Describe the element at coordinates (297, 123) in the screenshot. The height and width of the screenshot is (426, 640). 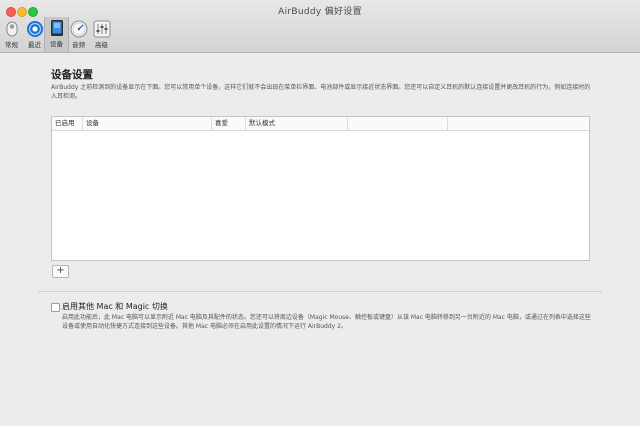
I see `column-header-default-mode: 默认模式` at that location.